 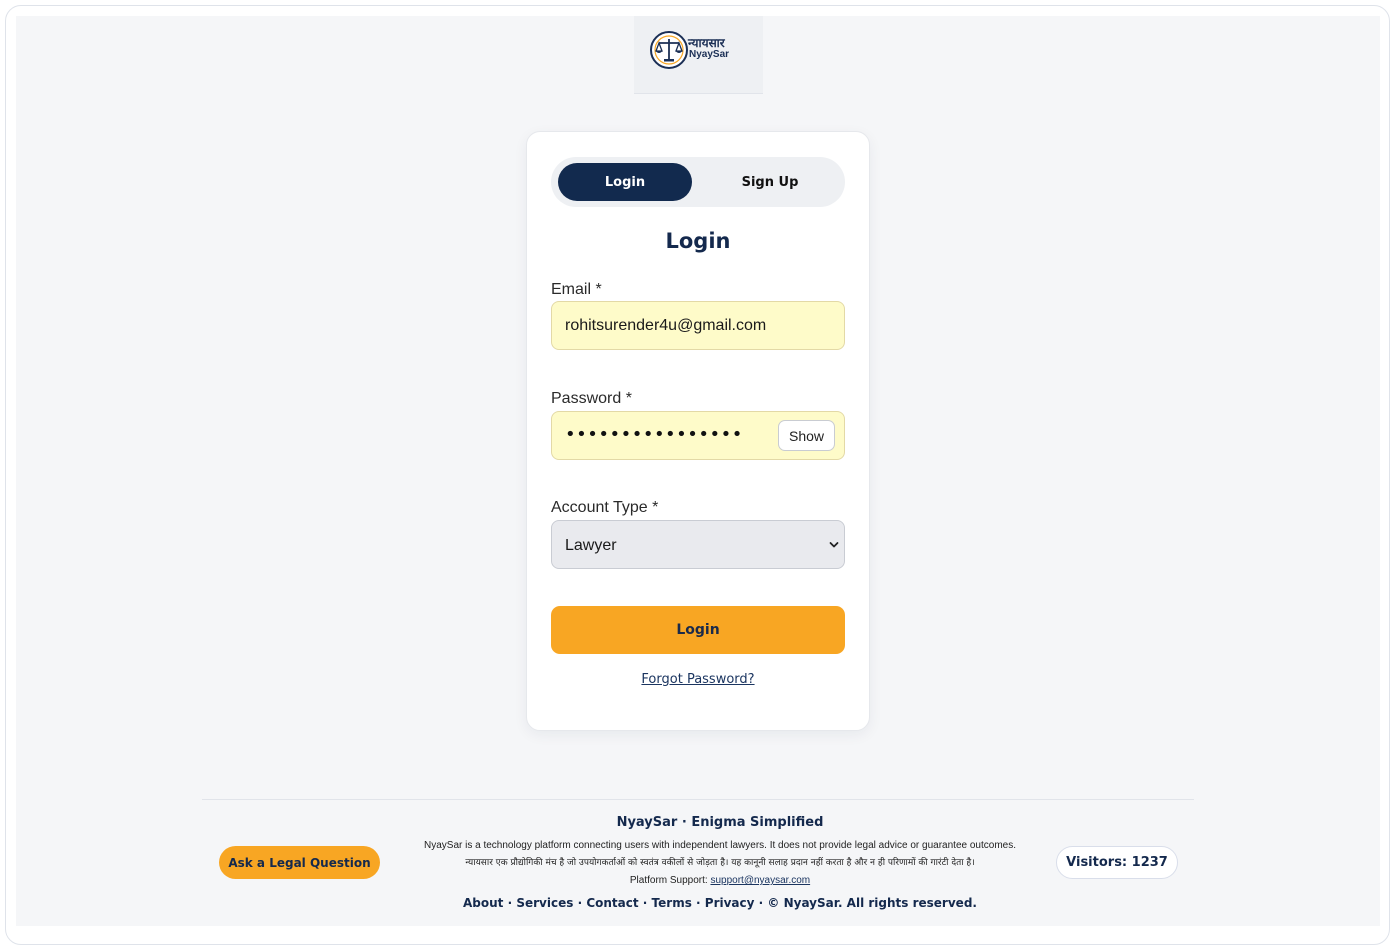 I want to click on footer-link-terms: Terms, so click(x=672, y=903).